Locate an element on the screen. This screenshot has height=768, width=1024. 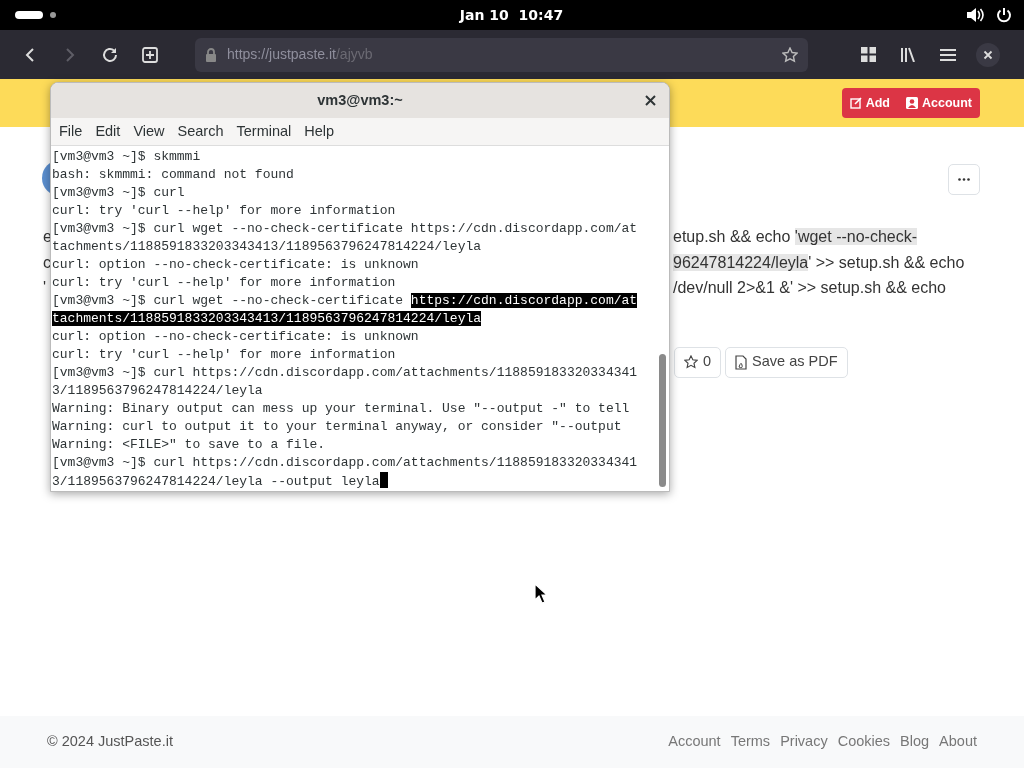
save-pdf-button: Save as PDF is located at coordinates (786, 362).